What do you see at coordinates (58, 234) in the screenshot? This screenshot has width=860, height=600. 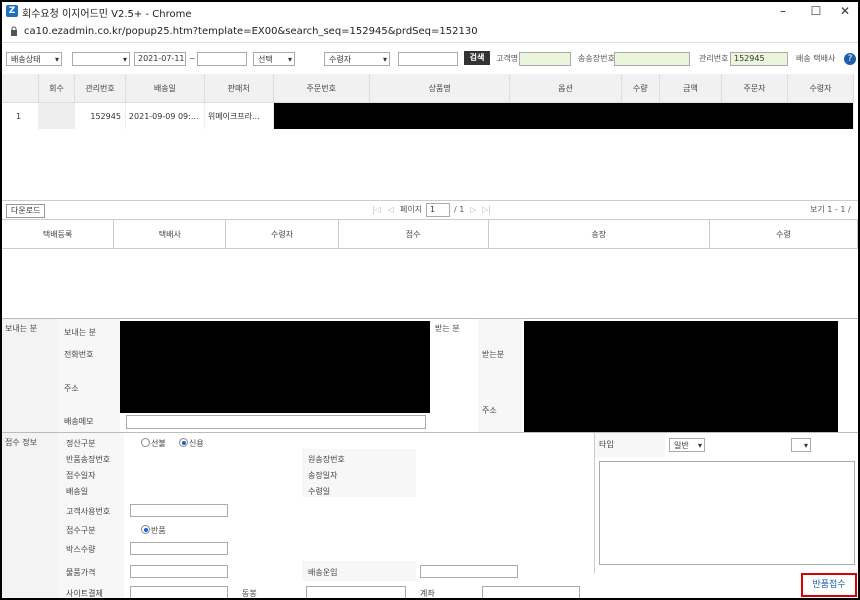 I see `col-courier-register: 택배등록` at bounding box center [58, 234].